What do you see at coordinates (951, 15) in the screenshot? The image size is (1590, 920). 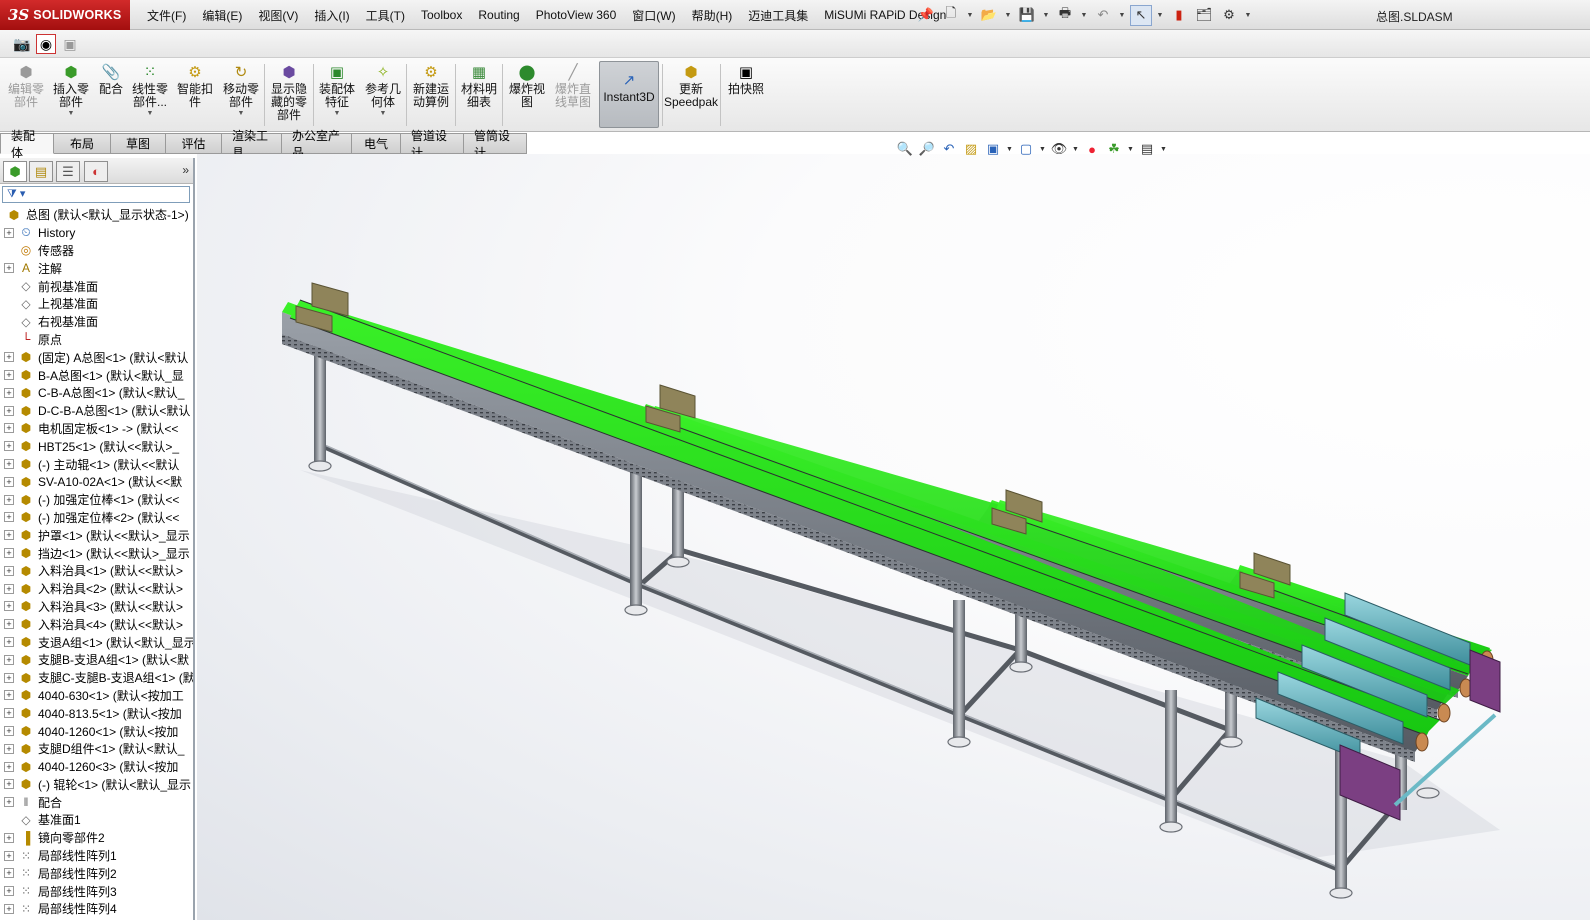 I see `new-document-icon: 🗋` at bounding box center [951, 15].